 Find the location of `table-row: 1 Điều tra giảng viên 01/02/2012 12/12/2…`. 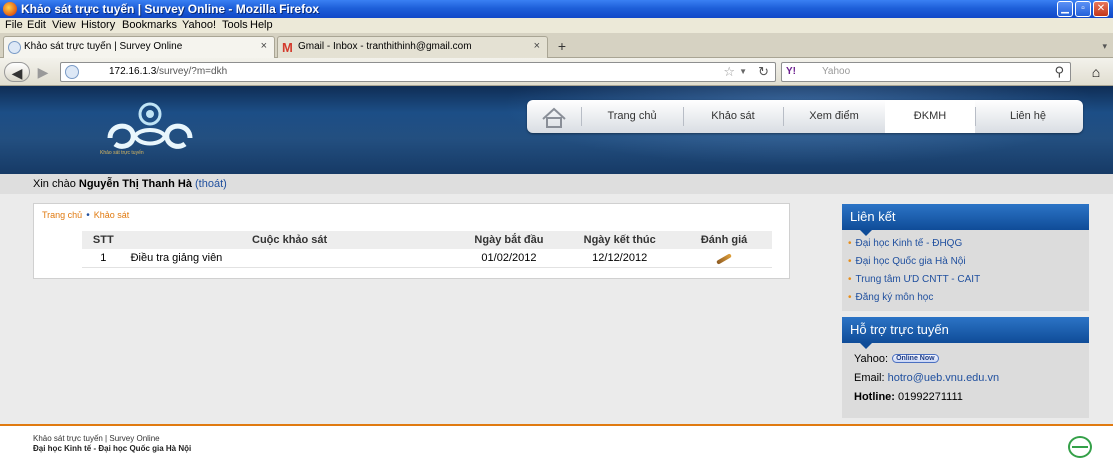

table-row: 1 Điều tra giảng viên 01/02/2012 12/12/2… is located at coordinates (427, 258).